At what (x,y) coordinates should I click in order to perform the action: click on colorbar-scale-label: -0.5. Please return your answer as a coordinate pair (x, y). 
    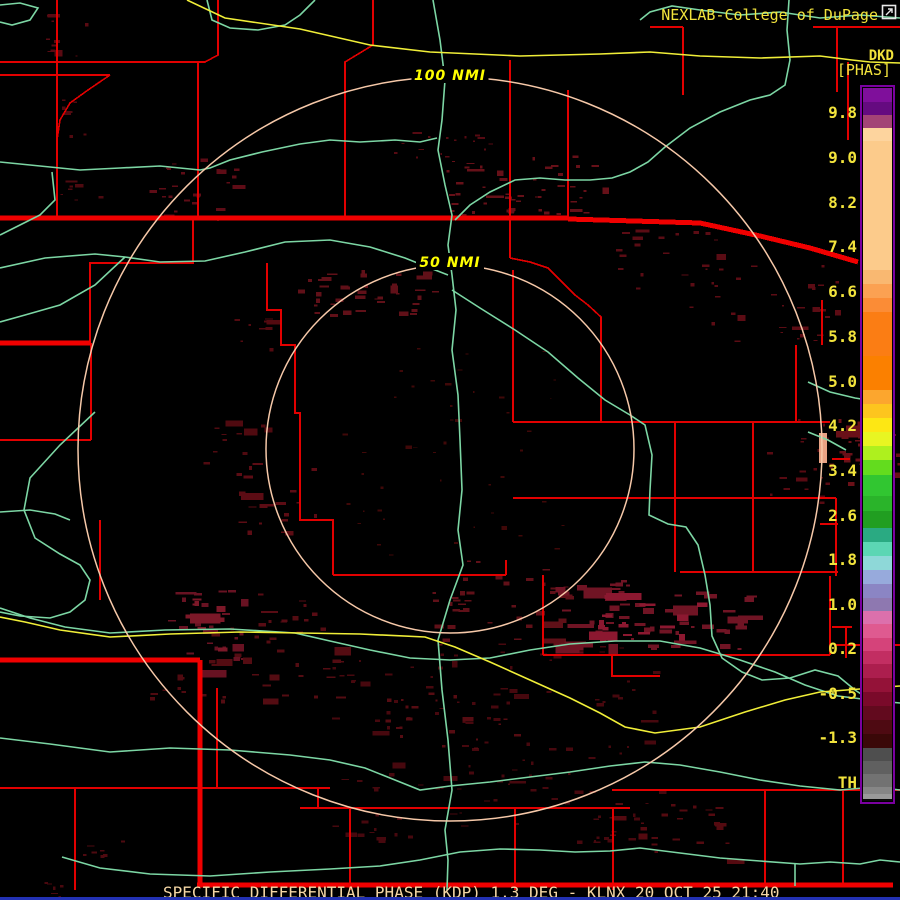
    Looking at the image, I should click on (837, 693).